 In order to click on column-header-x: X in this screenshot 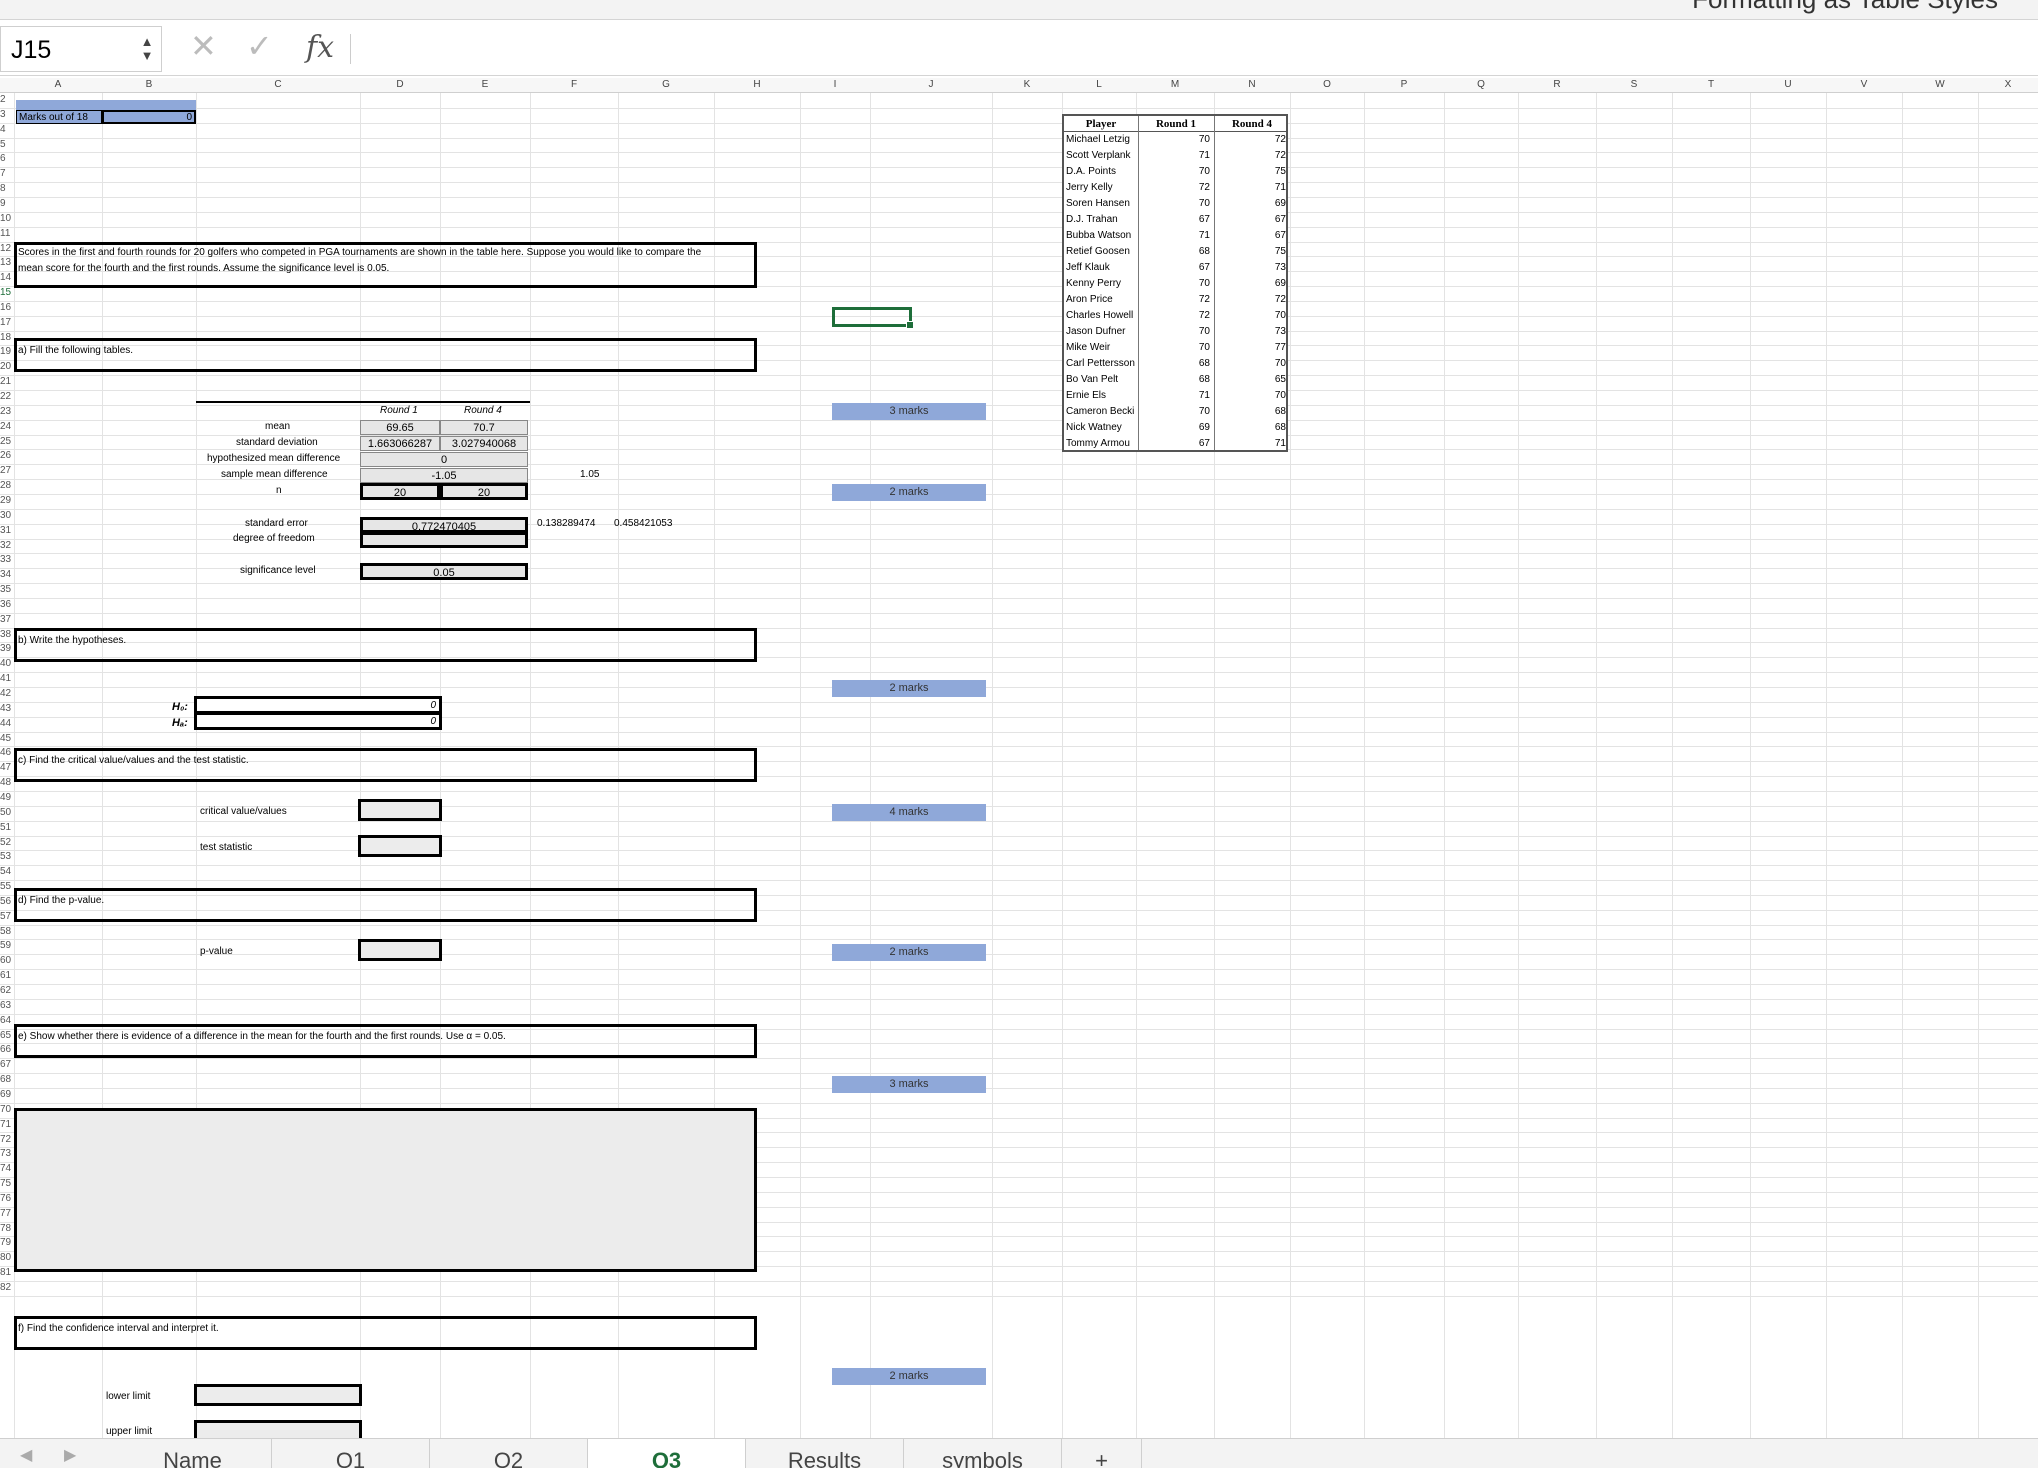, I will do `click(2008, 84)`.